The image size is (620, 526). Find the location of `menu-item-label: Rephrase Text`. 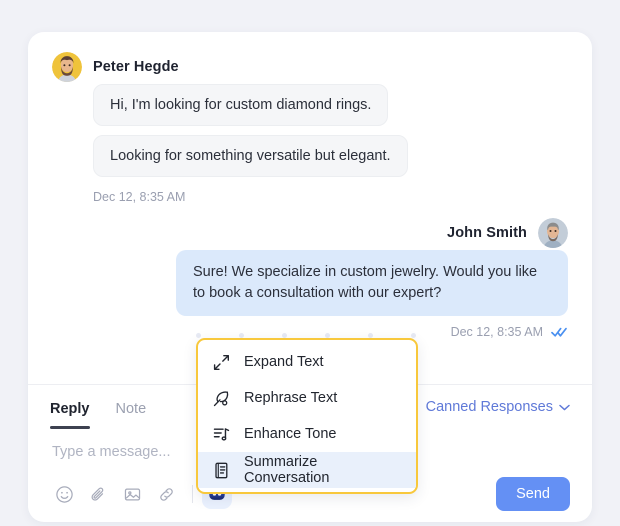

menu-item-label: Rephrase Text is located at coordinates (291, 398).